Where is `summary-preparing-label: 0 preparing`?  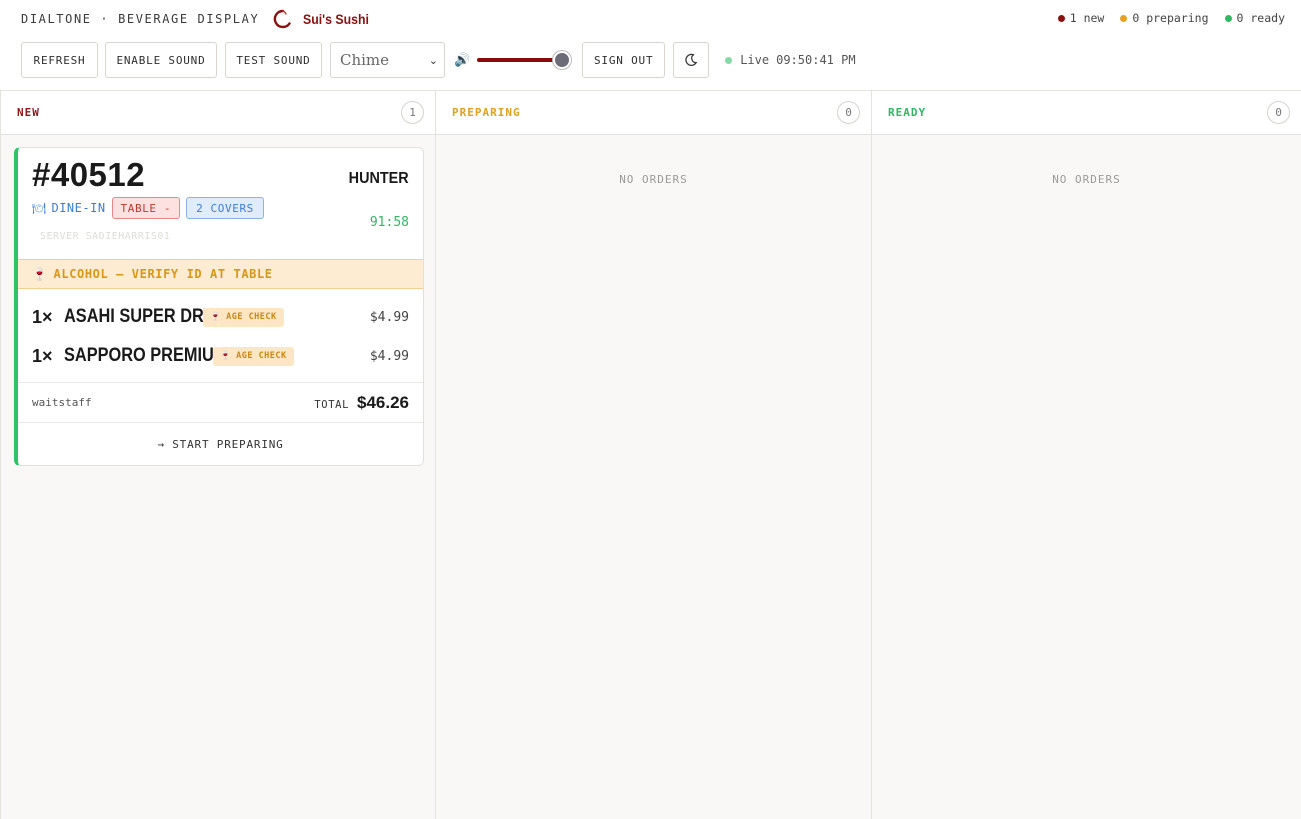 summary-preparing-label: 0 preparing is located at coordinates (1170, 18).